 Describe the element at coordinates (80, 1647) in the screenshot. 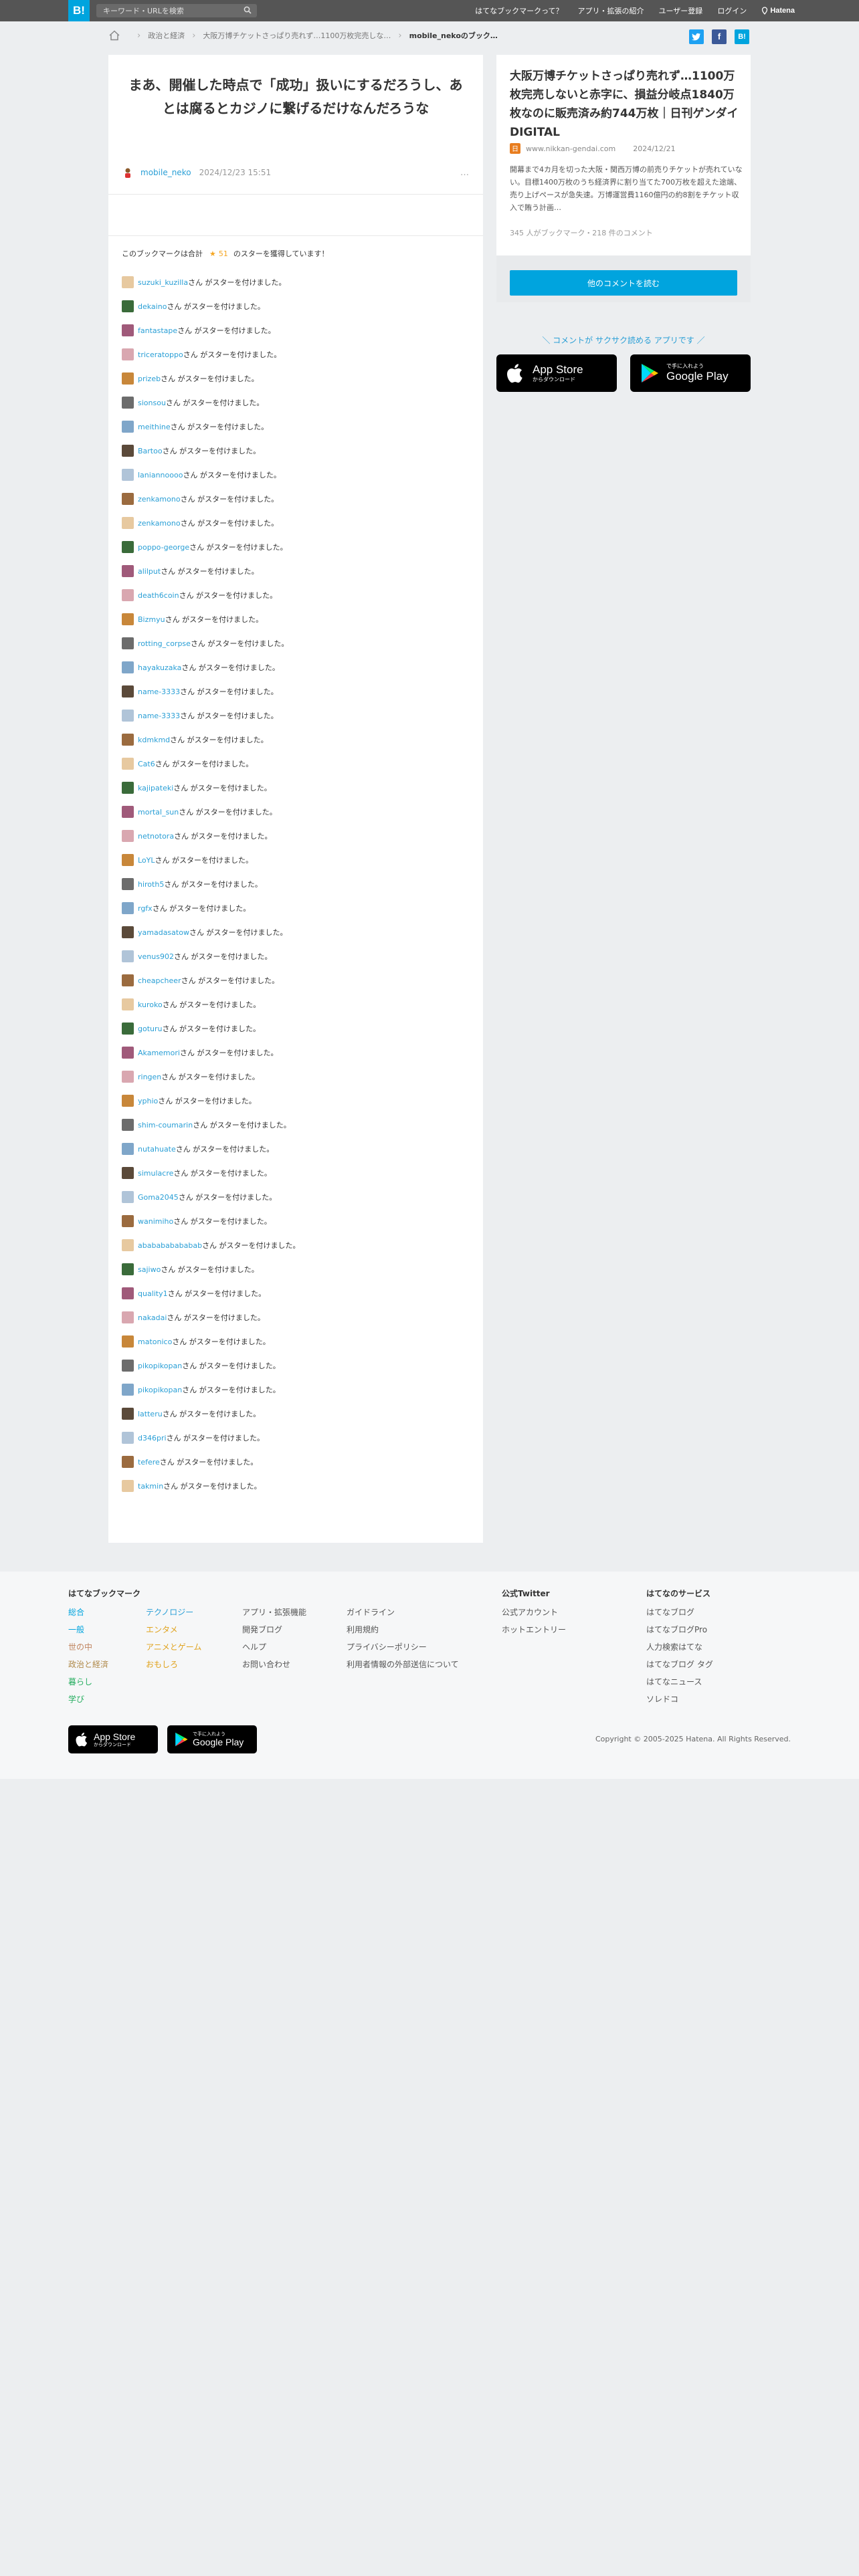

I see `footer-link: 世の中` at that location.